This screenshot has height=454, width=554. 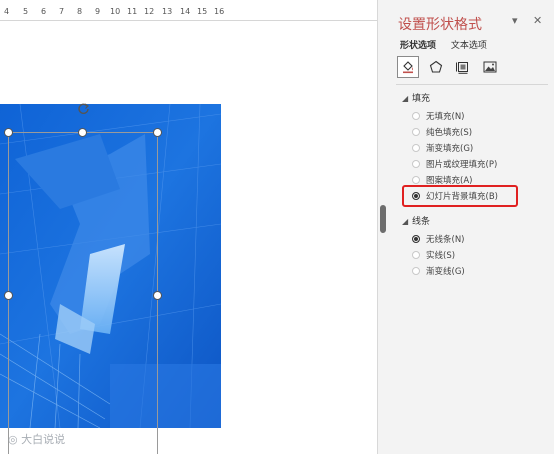 I want to click on radio-no-fill: 无填充(N), so click(x=438, y=117).